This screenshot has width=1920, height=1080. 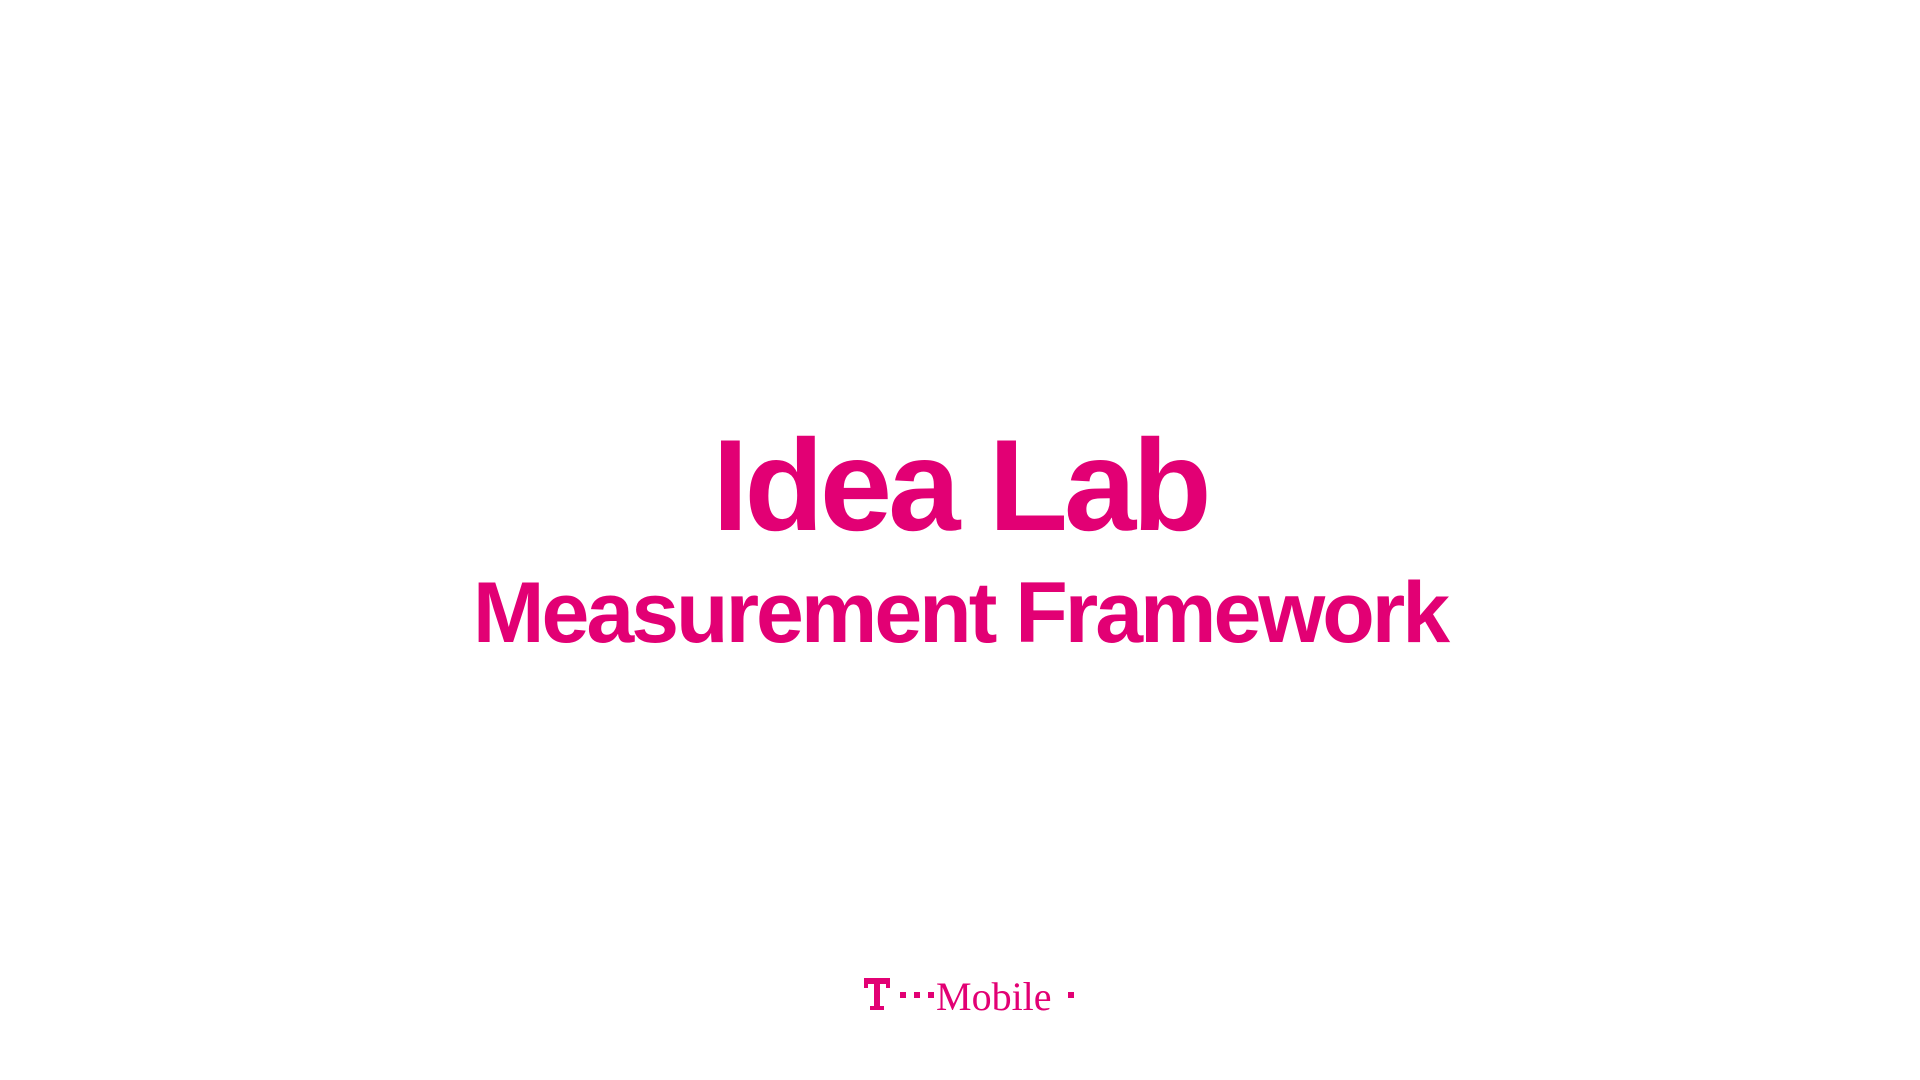 I want to click on svg-text: Mobile, so click(x=994, y=995).